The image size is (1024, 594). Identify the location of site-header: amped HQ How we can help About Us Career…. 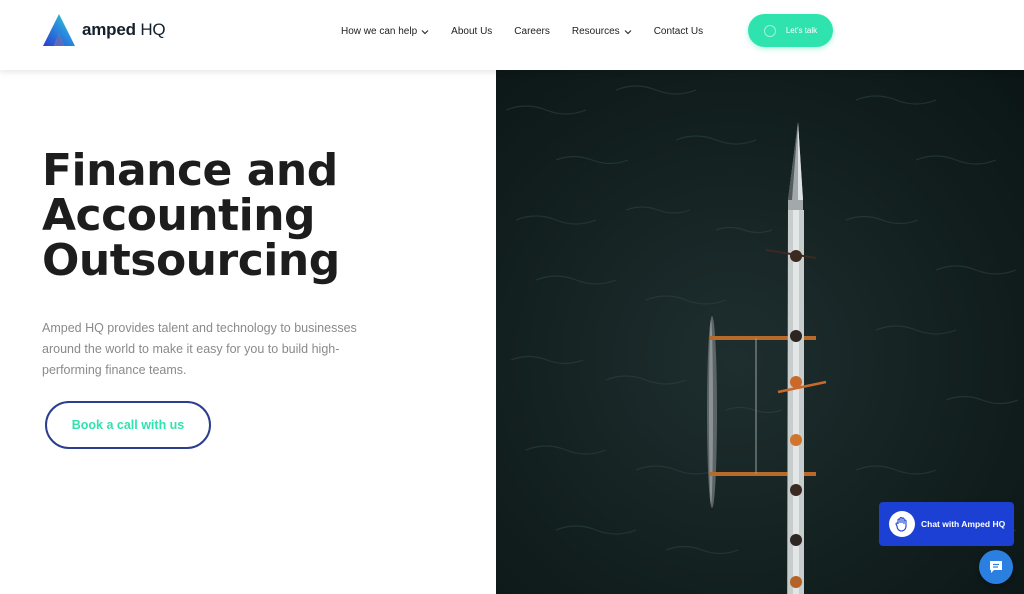
(512, 35).